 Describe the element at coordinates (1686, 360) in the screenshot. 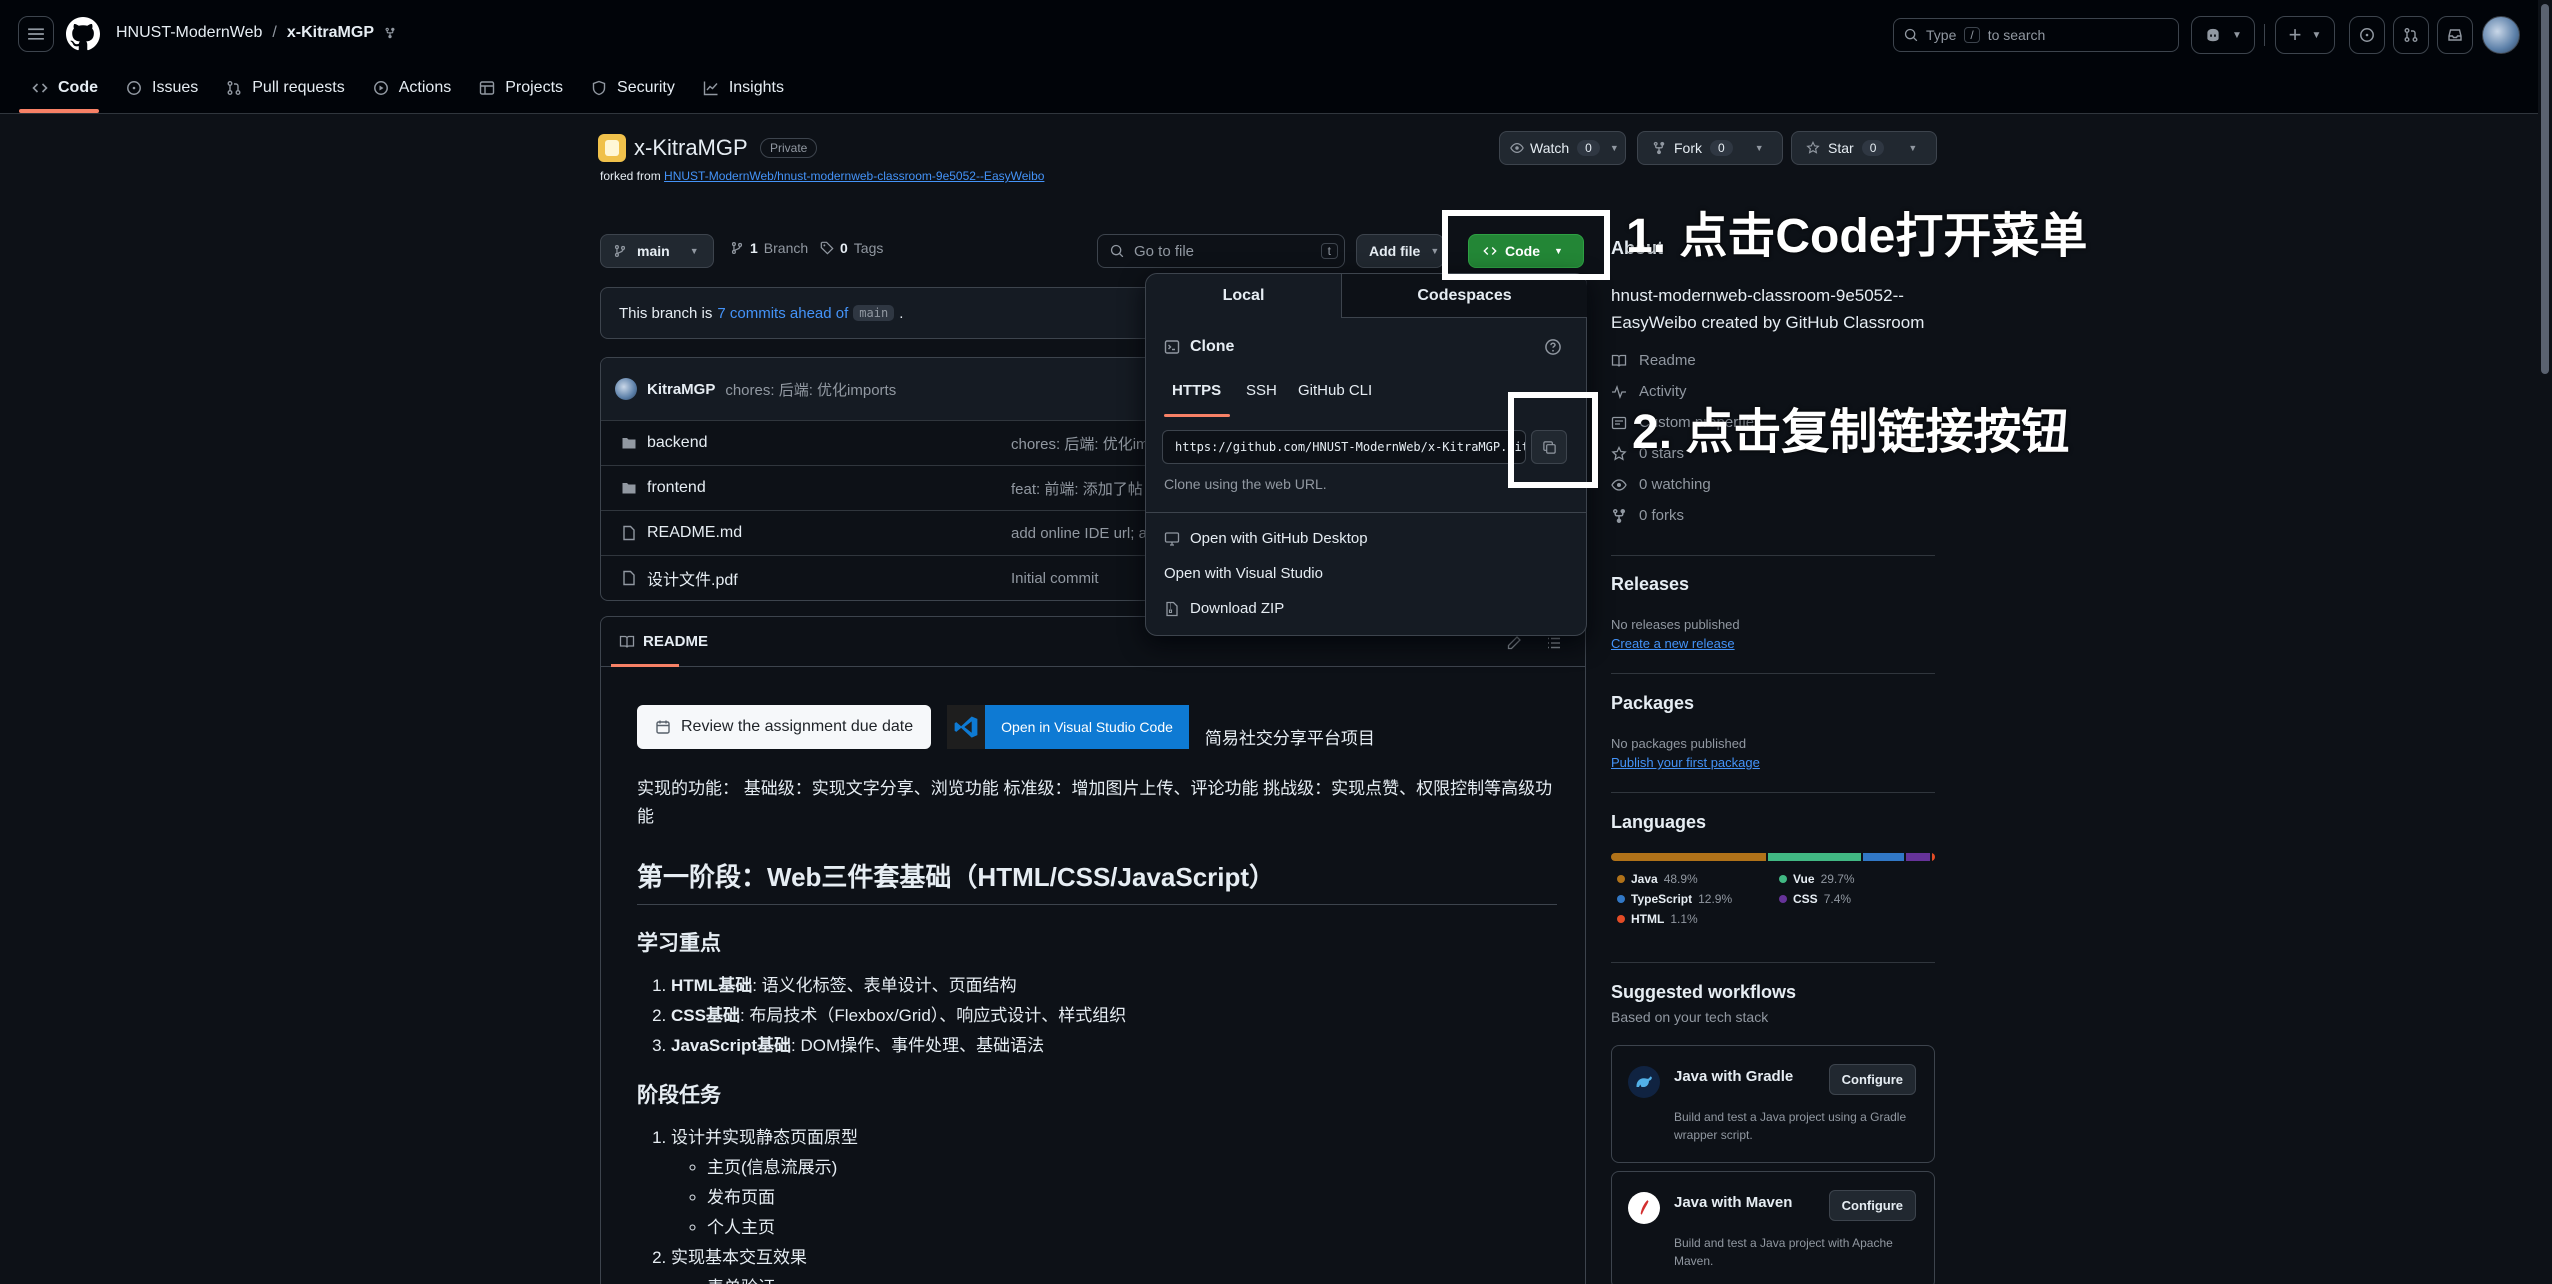

I see `readme-link: Readme` at that location.